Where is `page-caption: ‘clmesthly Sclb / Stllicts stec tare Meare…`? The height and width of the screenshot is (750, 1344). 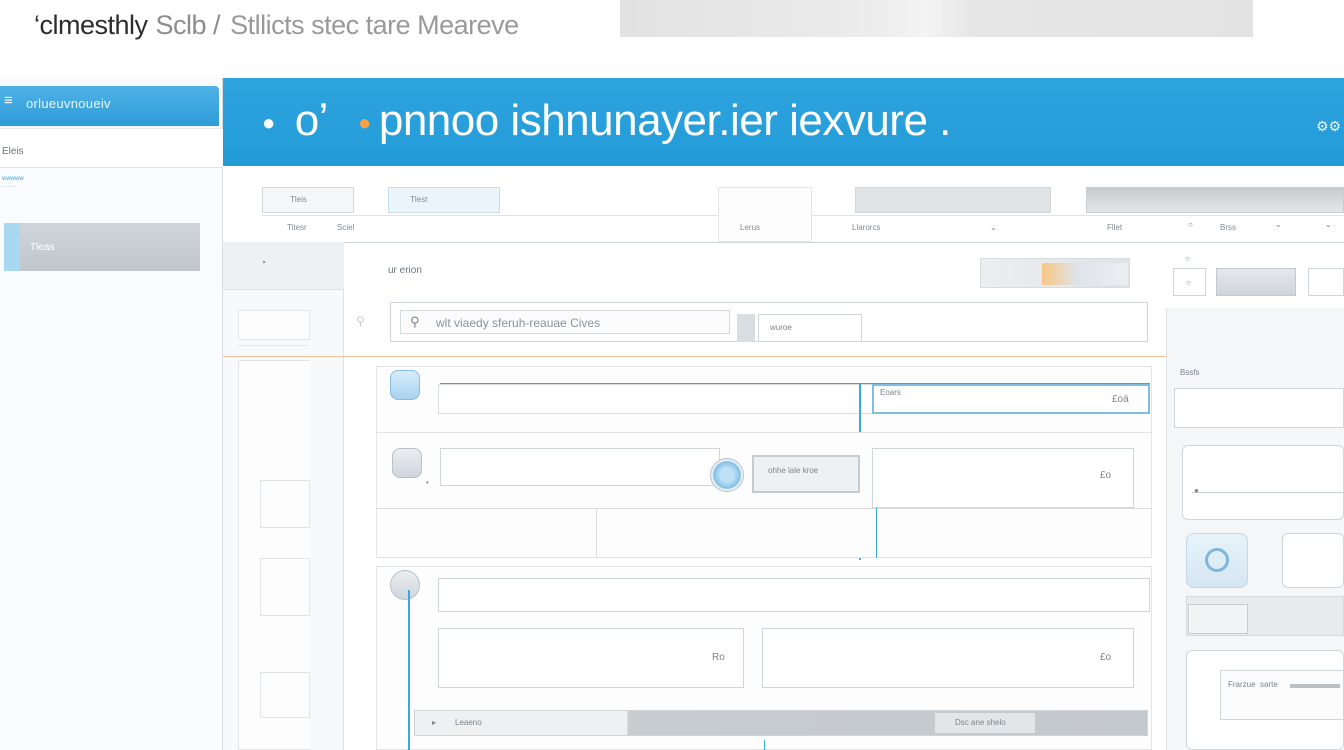
page-caption: ‘clmesthly Sclb / Stllicts stec tare Meare… is located at coordinates (276, 25).